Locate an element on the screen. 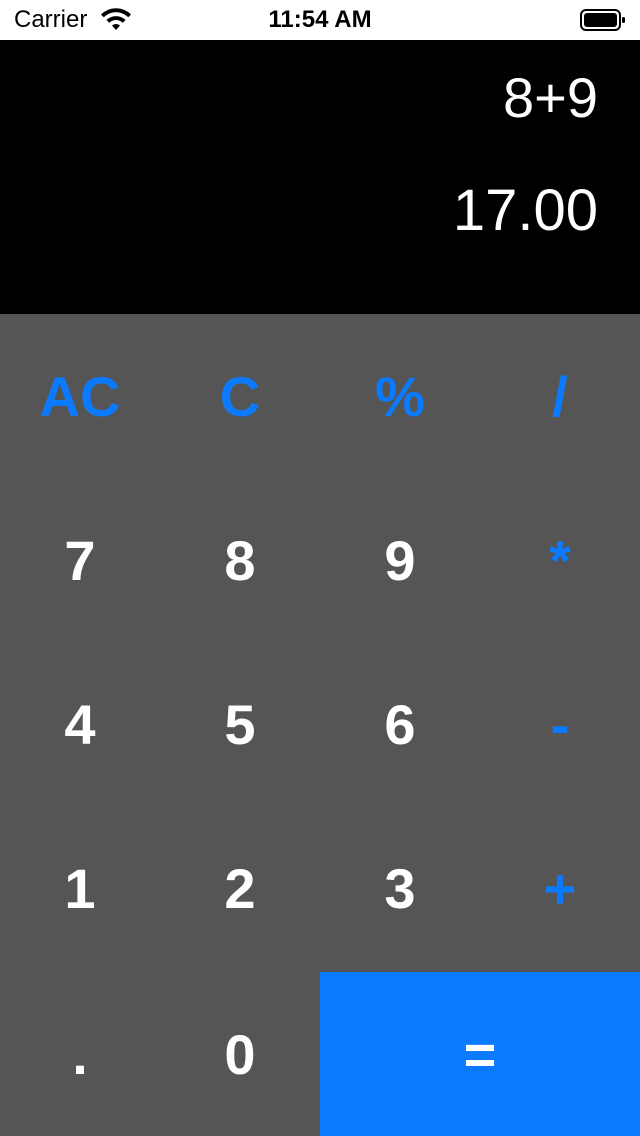 Image resolution: width=640 pixels, height=1136 pixels. divide-button: / is located at coordinates (560, 396).